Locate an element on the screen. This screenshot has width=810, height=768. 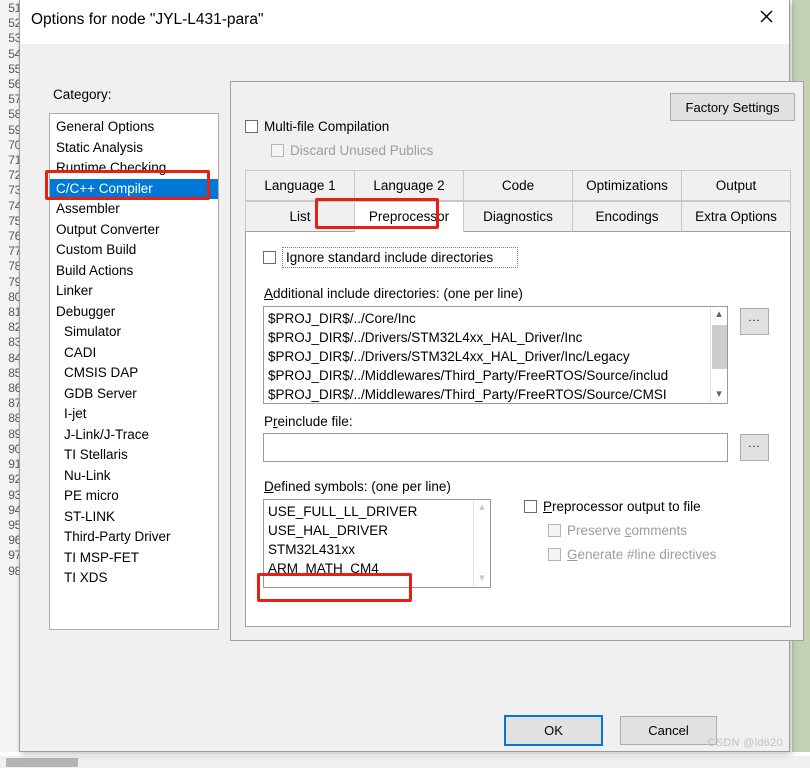
category-item-static-analysis: Static Analysis is located at coordinates (134, 148).